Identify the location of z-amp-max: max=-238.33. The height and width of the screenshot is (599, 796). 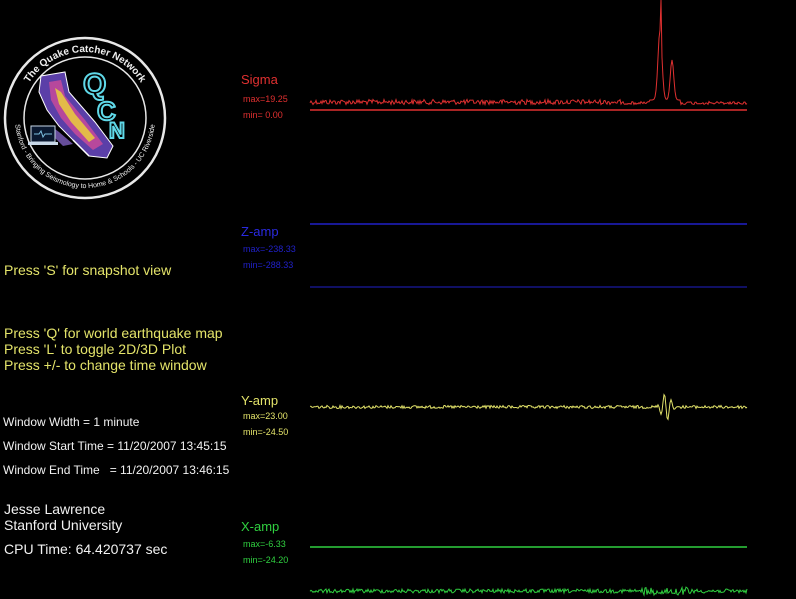
(269, 249).